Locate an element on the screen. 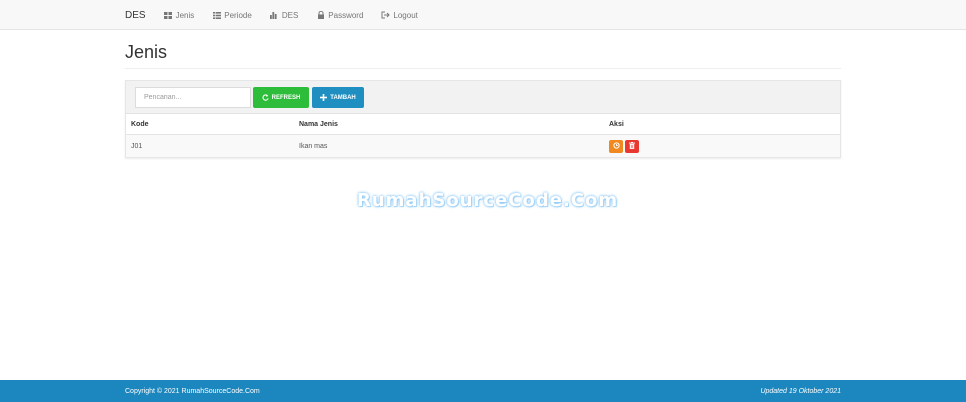 The width and height of the screenshot is (966, 402). table-row: J01 Ikan mas is located at coordinates (483, 146).